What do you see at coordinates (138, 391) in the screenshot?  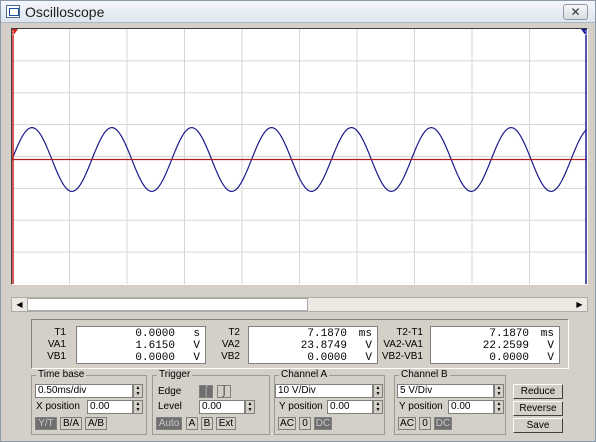 I see `time-base-spinner-icon: ▲ ▼` at bounding box center [138, 391].